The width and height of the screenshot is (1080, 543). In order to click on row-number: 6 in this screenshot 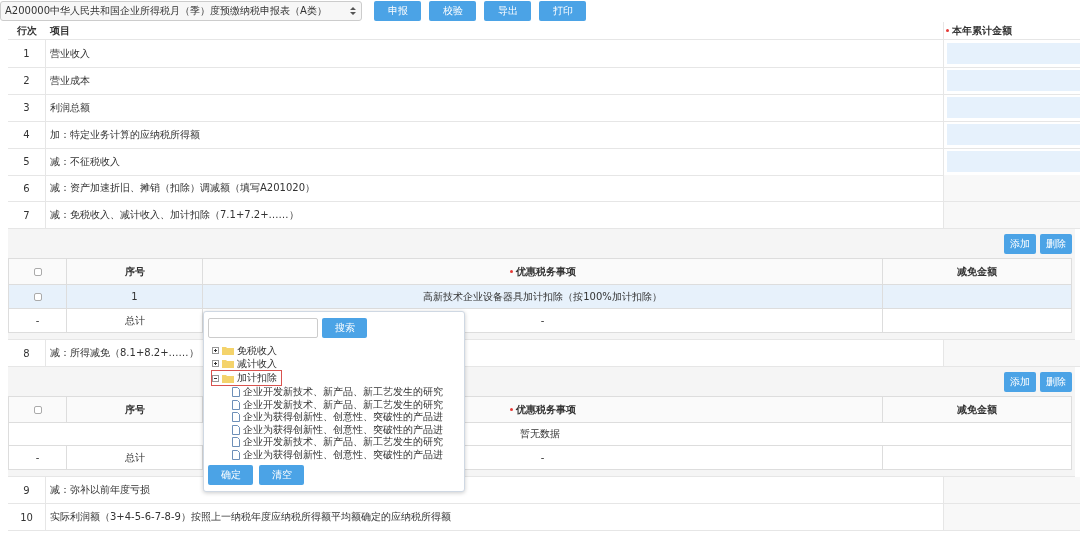, I will do `click(26, 188)`.